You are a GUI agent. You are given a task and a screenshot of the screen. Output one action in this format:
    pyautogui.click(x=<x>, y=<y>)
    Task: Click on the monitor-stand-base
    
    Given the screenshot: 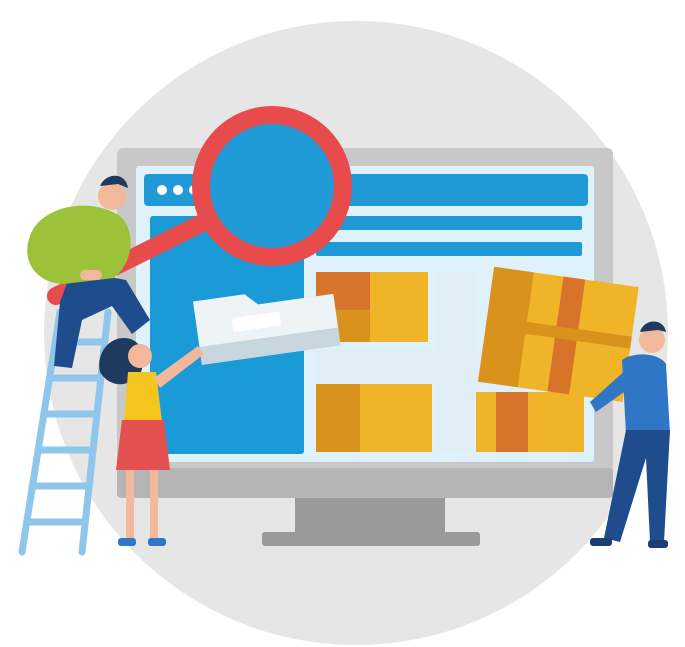 What is the action you would take?
    pyautogui.click(x=371, y=539)
    